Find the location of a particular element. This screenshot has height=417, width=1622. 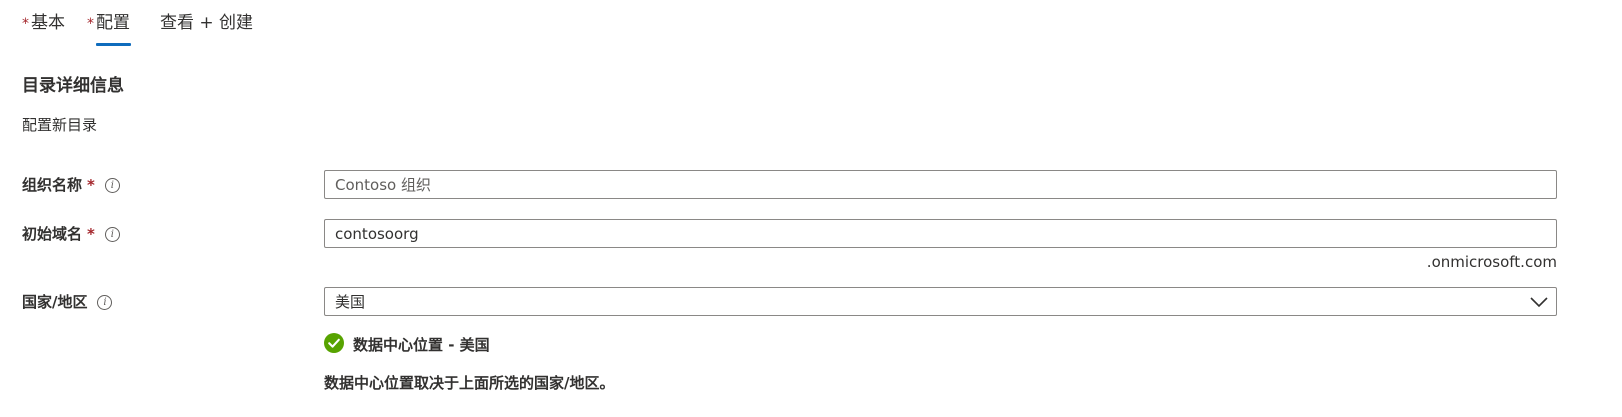

tab-review-create-label: 查看 + 创建 is located at coordinates (207, 23).